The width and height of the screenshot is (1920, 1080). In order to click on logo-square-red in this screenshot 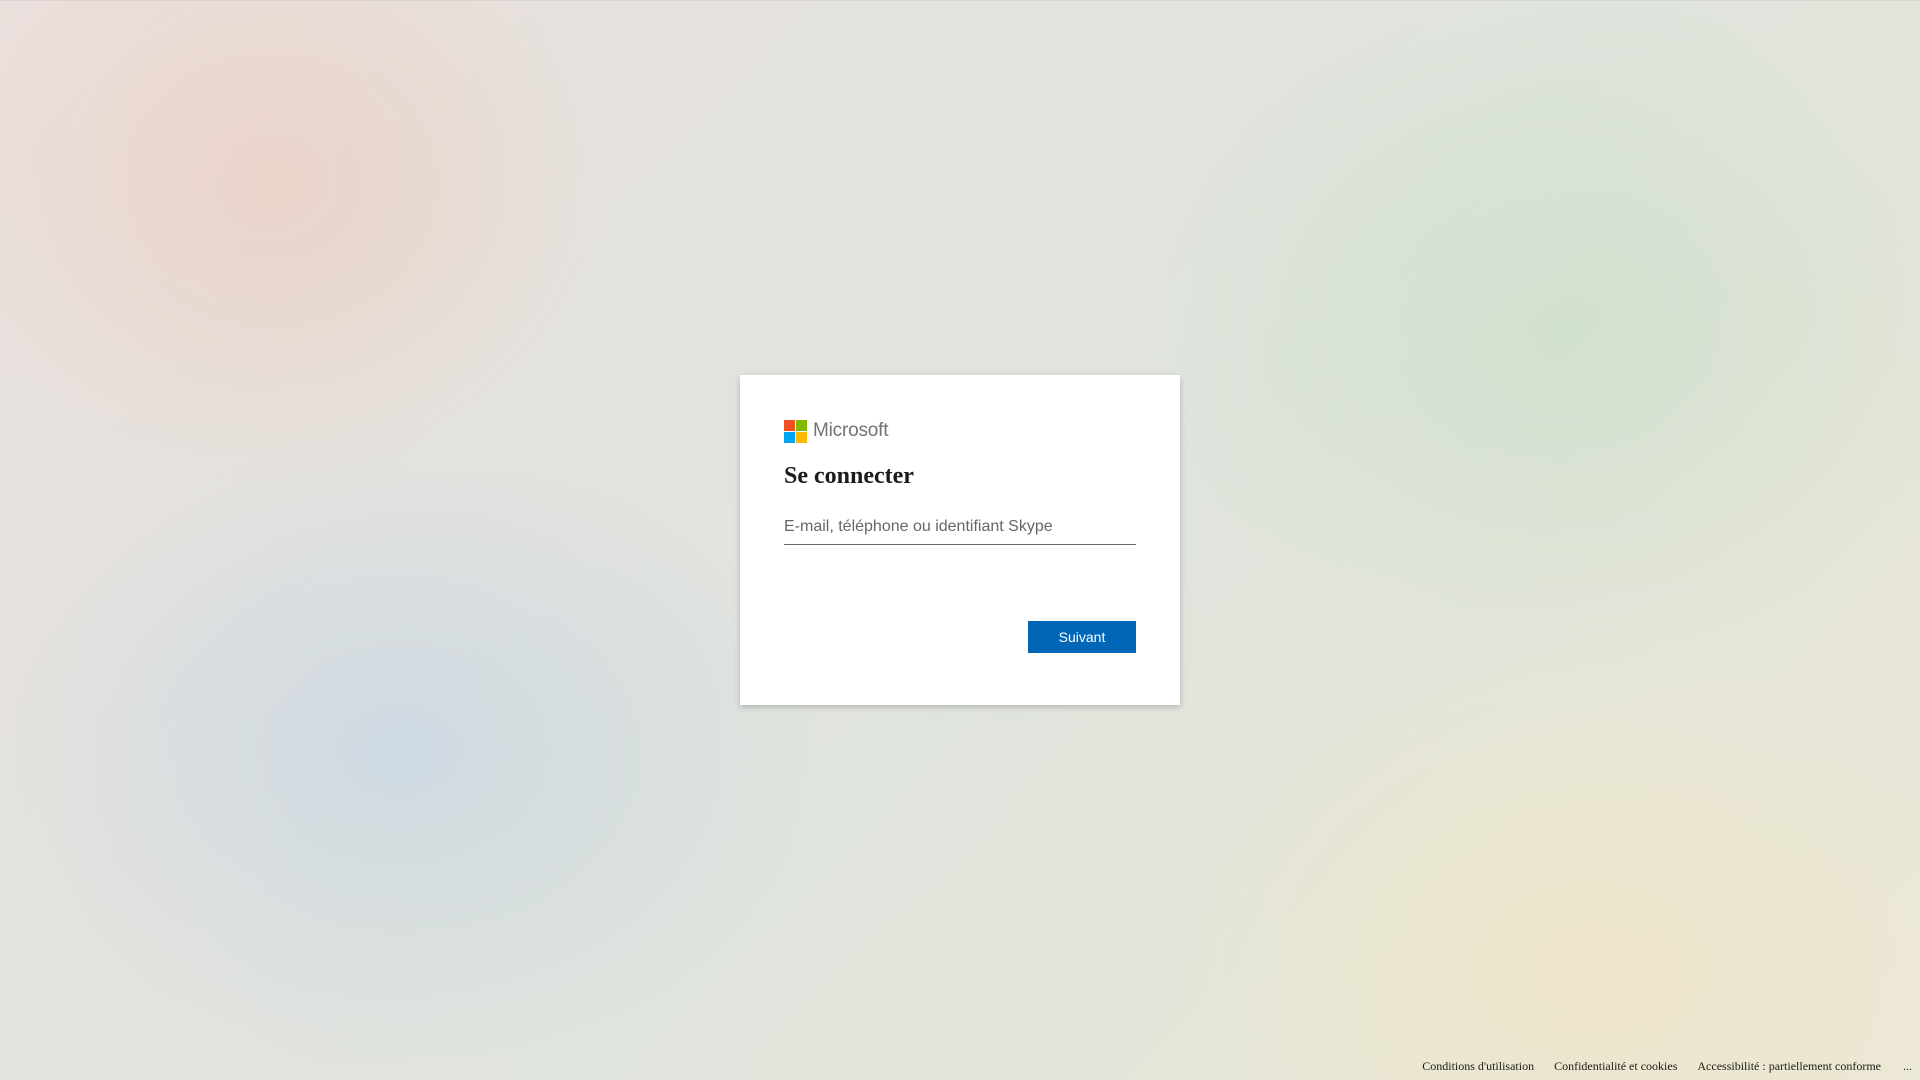, I will do `click(789, 425)`.